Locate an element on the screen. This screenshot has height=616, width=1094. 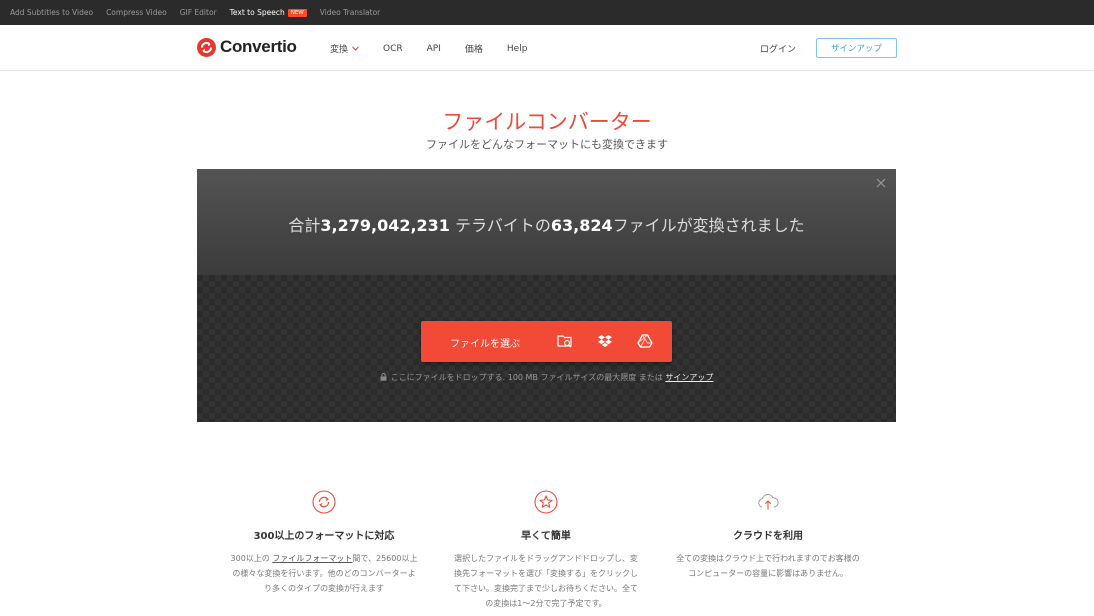
signup-button: サインアップ is located at coordinates (856, 48).